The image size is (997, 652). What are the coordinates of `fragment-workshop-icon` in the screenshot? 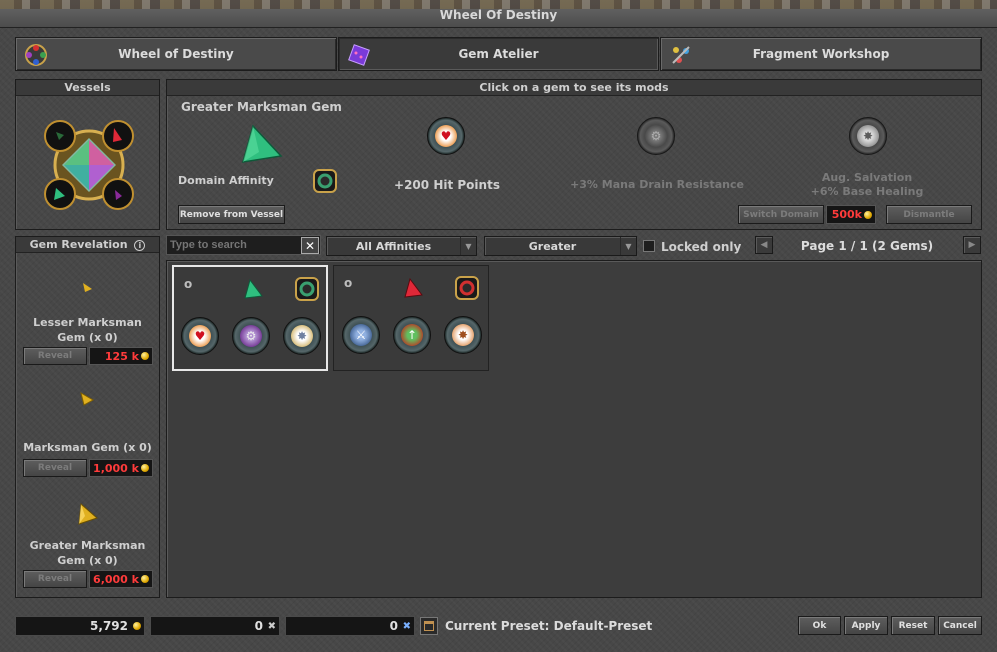 It's located at (681, 55).